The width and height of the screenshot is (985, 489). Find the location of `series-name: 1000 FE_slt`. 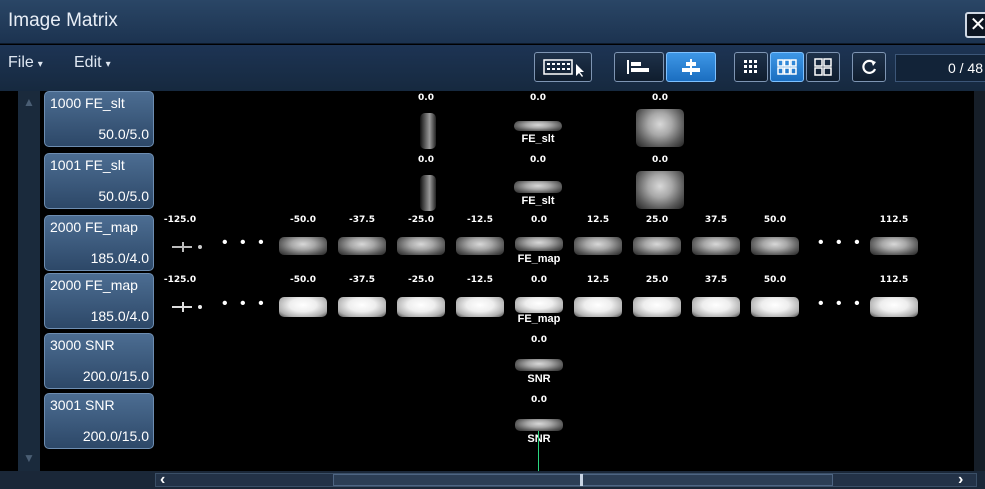

series-name: 1000 FE_slt is located at coordinates (87, 103).